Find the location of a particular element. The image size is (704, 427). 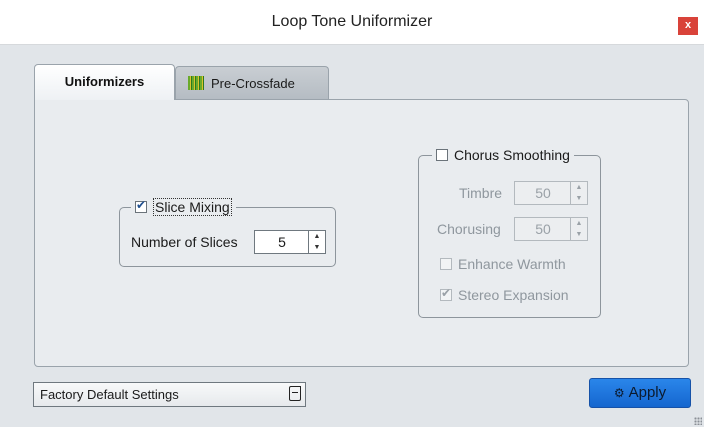

slice-mixing-legend: Slice Mixing is located at coordinates (183, 207).